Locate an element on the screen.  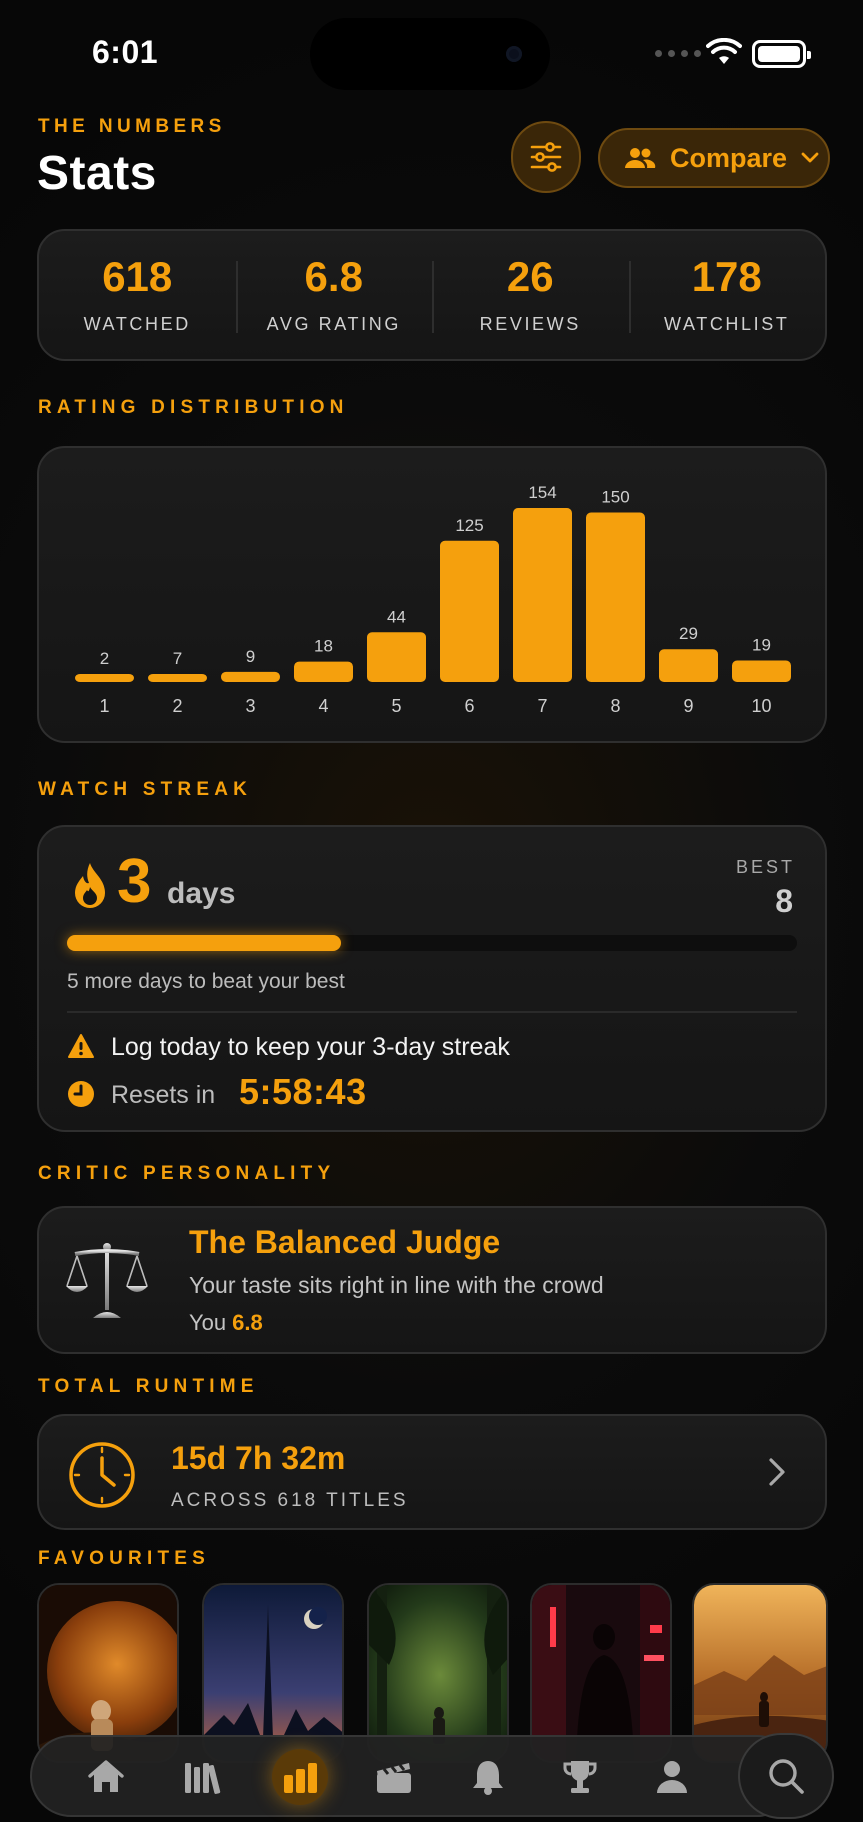
rating-distribution-title: RATING DISTRIBUTION is located at coordinates (193, 407).